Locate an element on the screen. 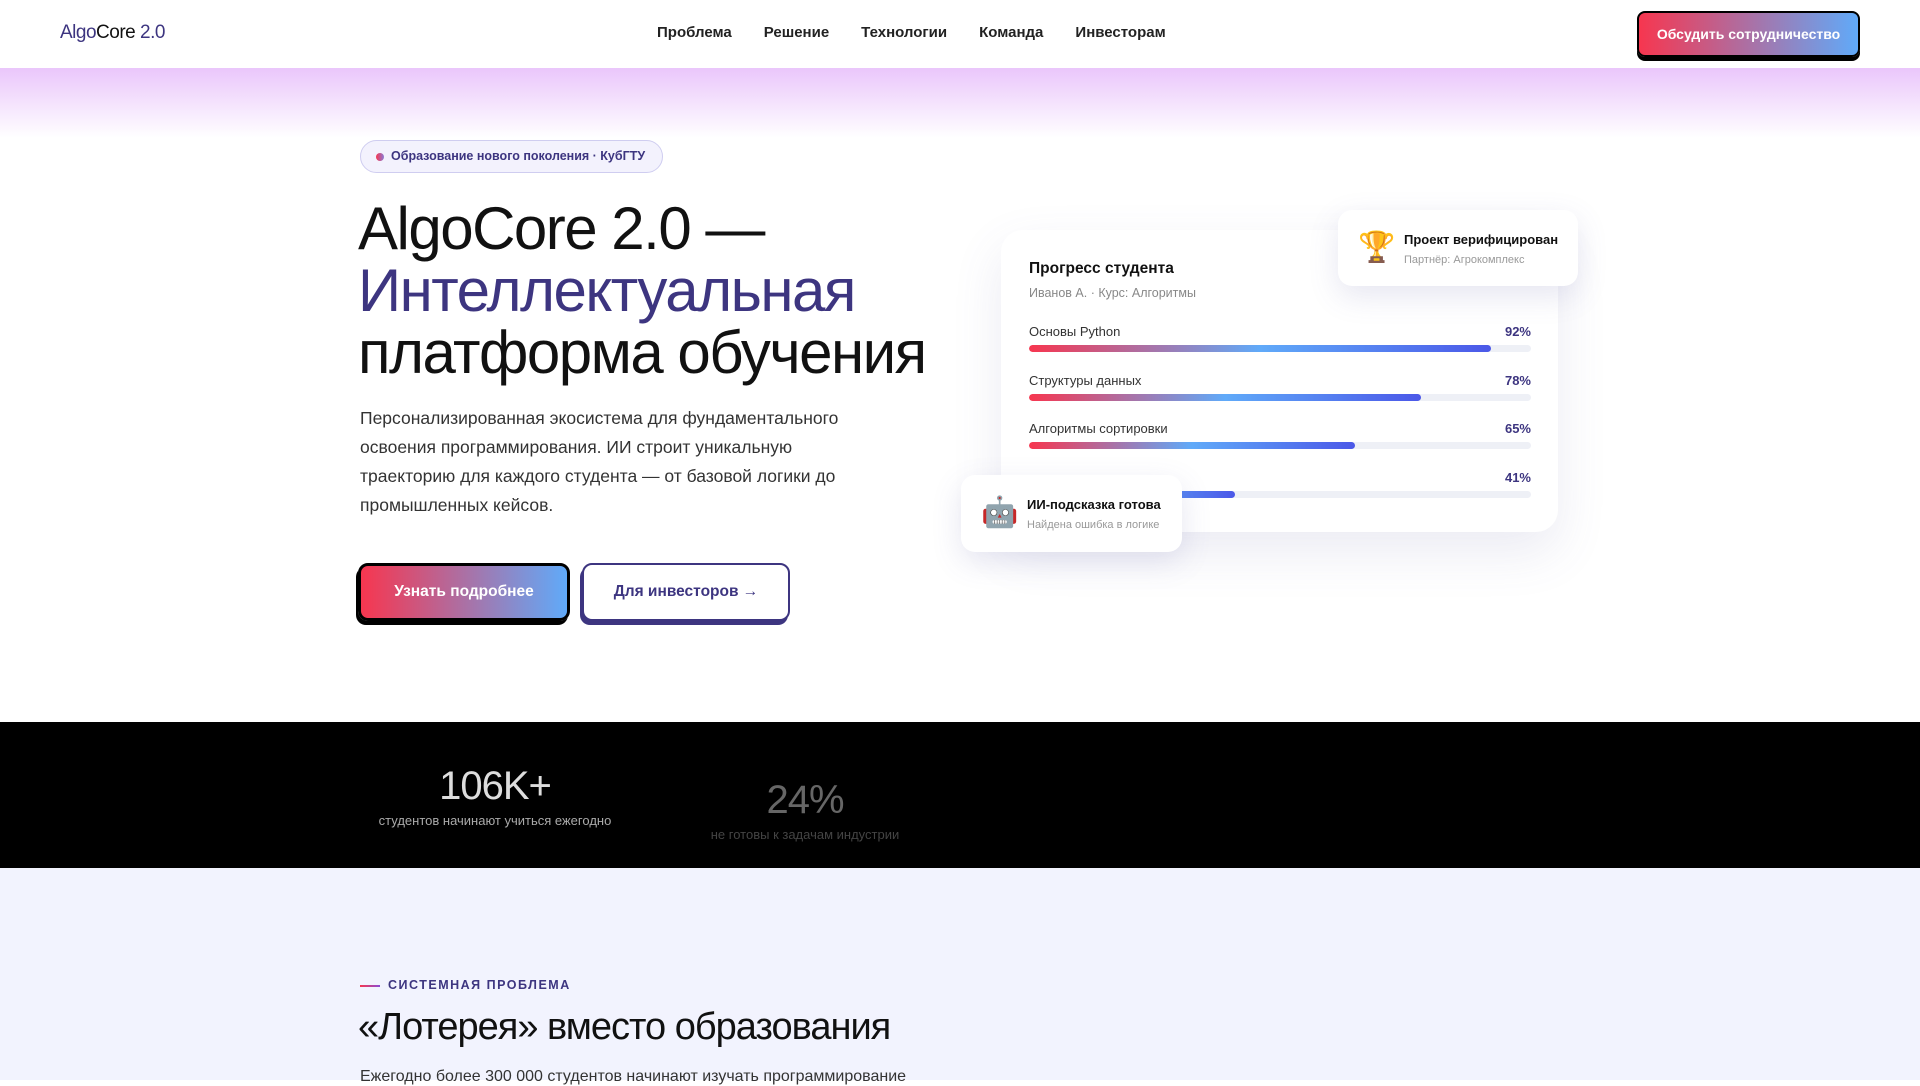 This screenshot has width=1920, height=1086. progress-percent: 78% is located at coordinates (1517, 380).